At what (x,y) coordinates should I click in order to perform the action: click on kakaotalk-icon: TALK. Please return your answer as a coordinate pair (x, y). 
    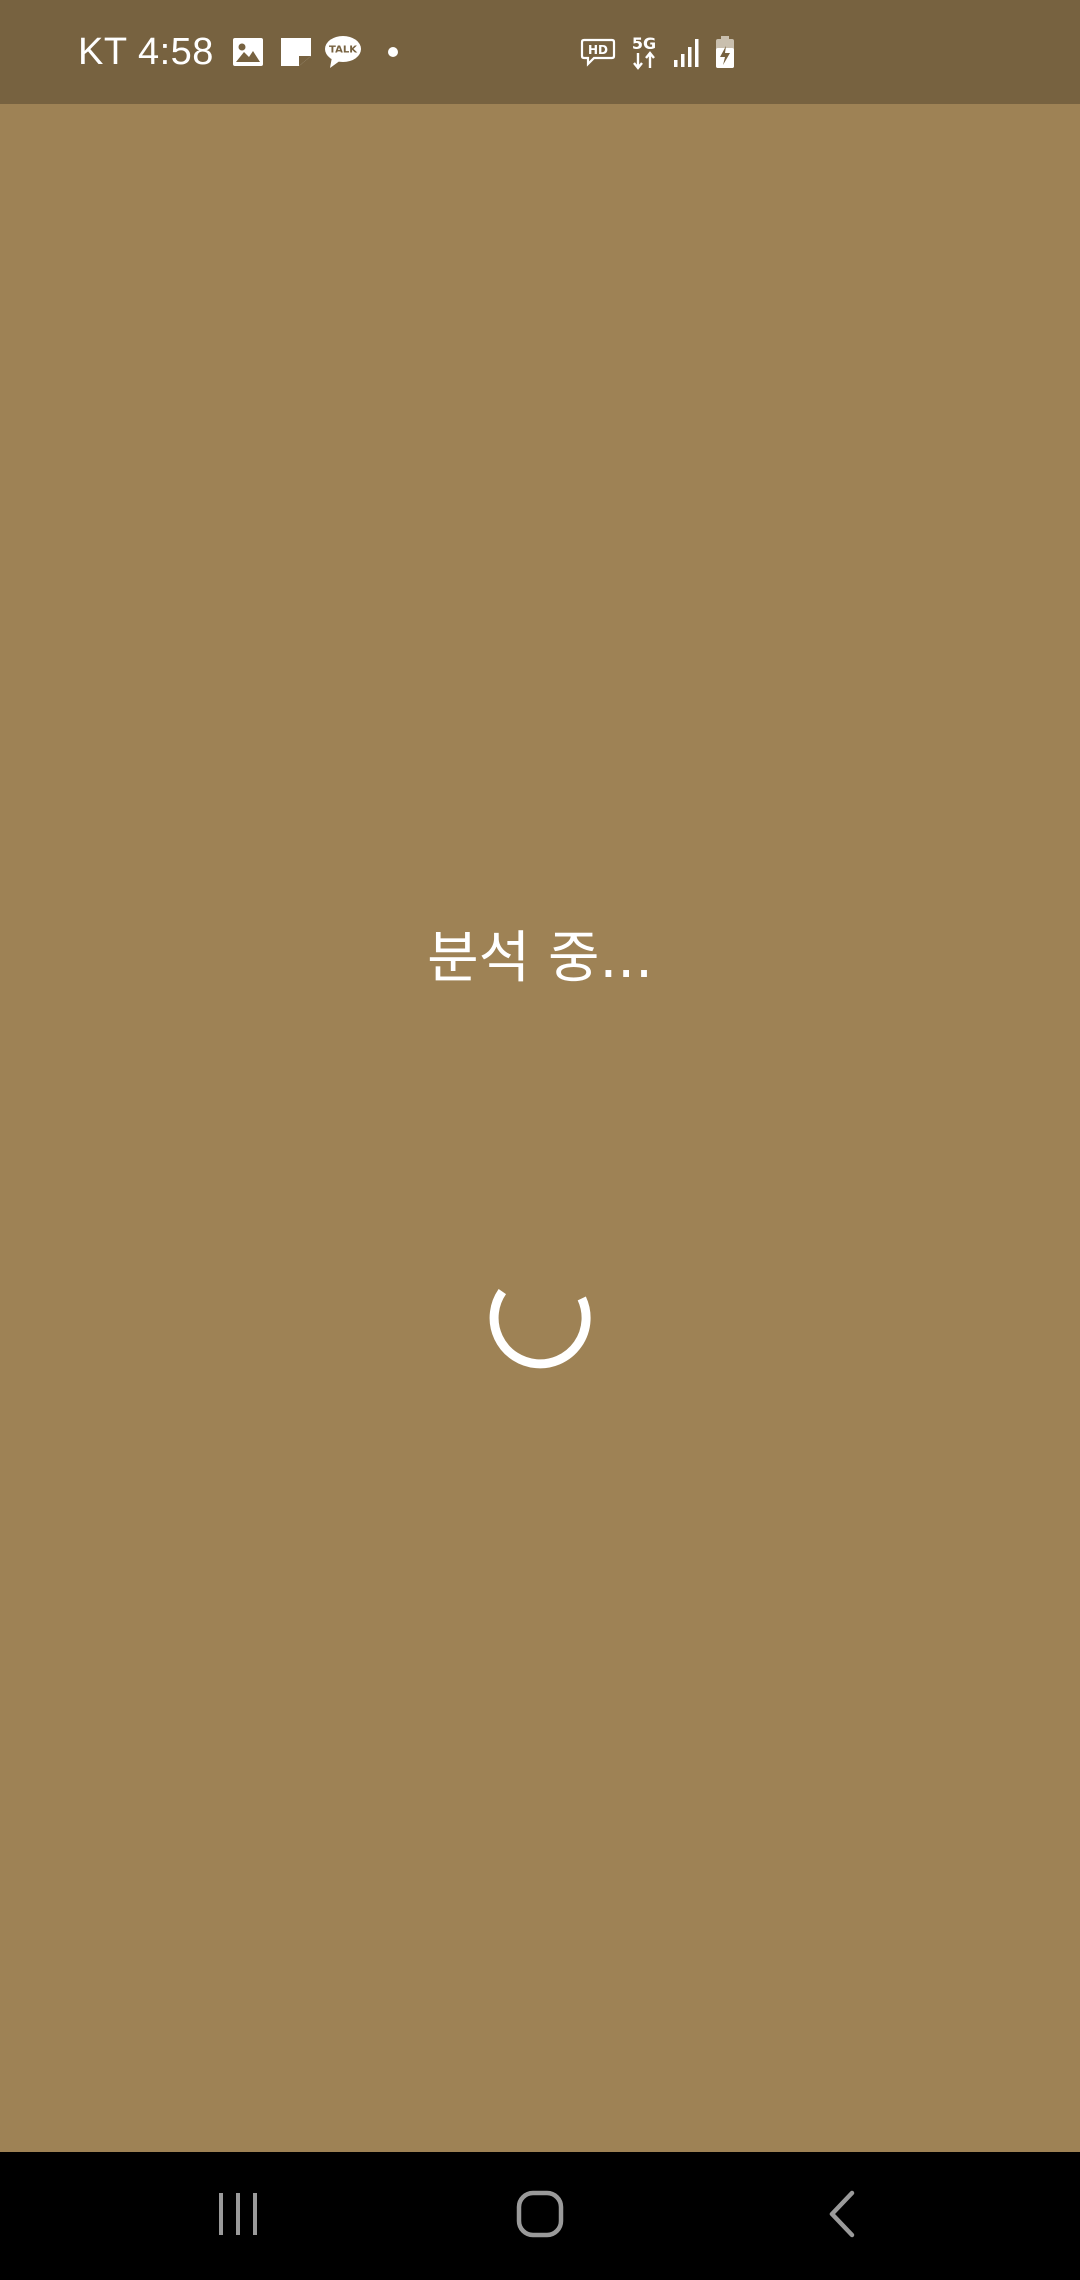
    Looking at the image, I should click on (343, 52).